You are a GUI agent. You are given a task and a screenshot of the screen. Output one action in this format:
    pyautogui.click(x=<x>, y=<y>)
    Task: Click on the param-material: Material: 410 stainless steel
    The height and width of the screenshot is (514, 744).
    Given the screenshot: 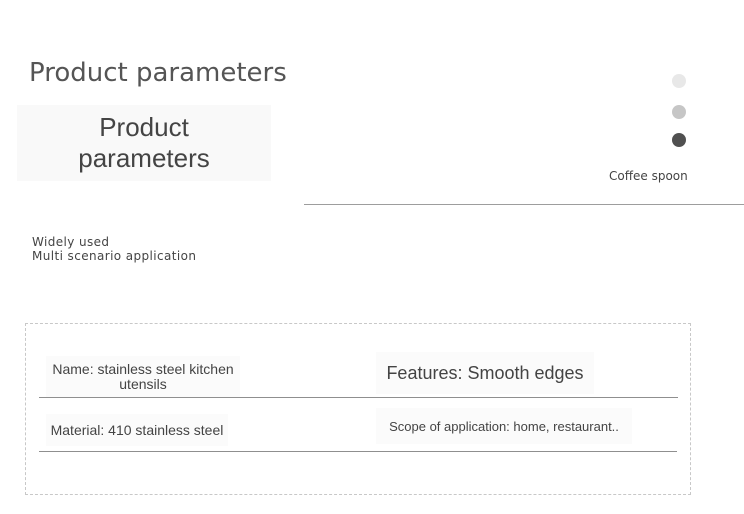 What is the action you would take?
    pyautogui.click(x=137, y=430)
    